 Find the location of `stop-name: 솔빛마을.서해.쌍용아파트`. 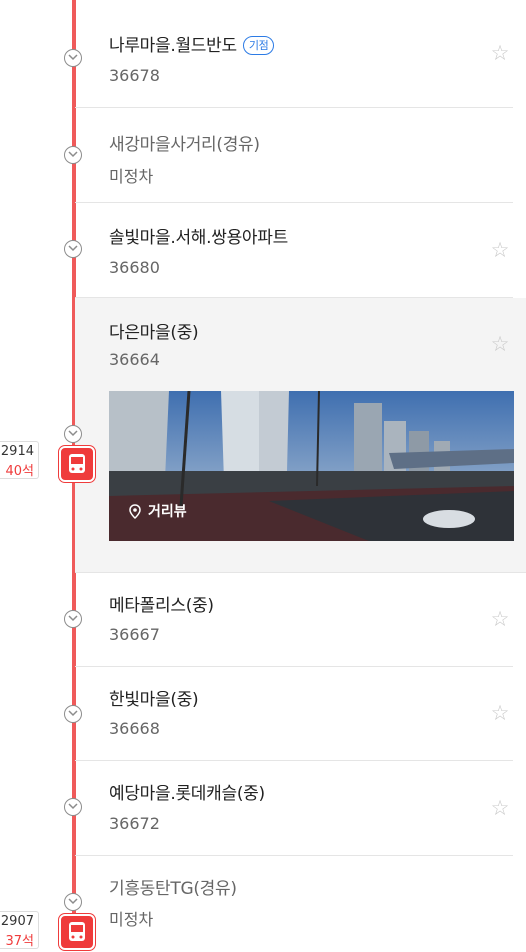

stop-name: 솔빛마을.서해.쌍용아파트 is located at coordinates (198, 238).